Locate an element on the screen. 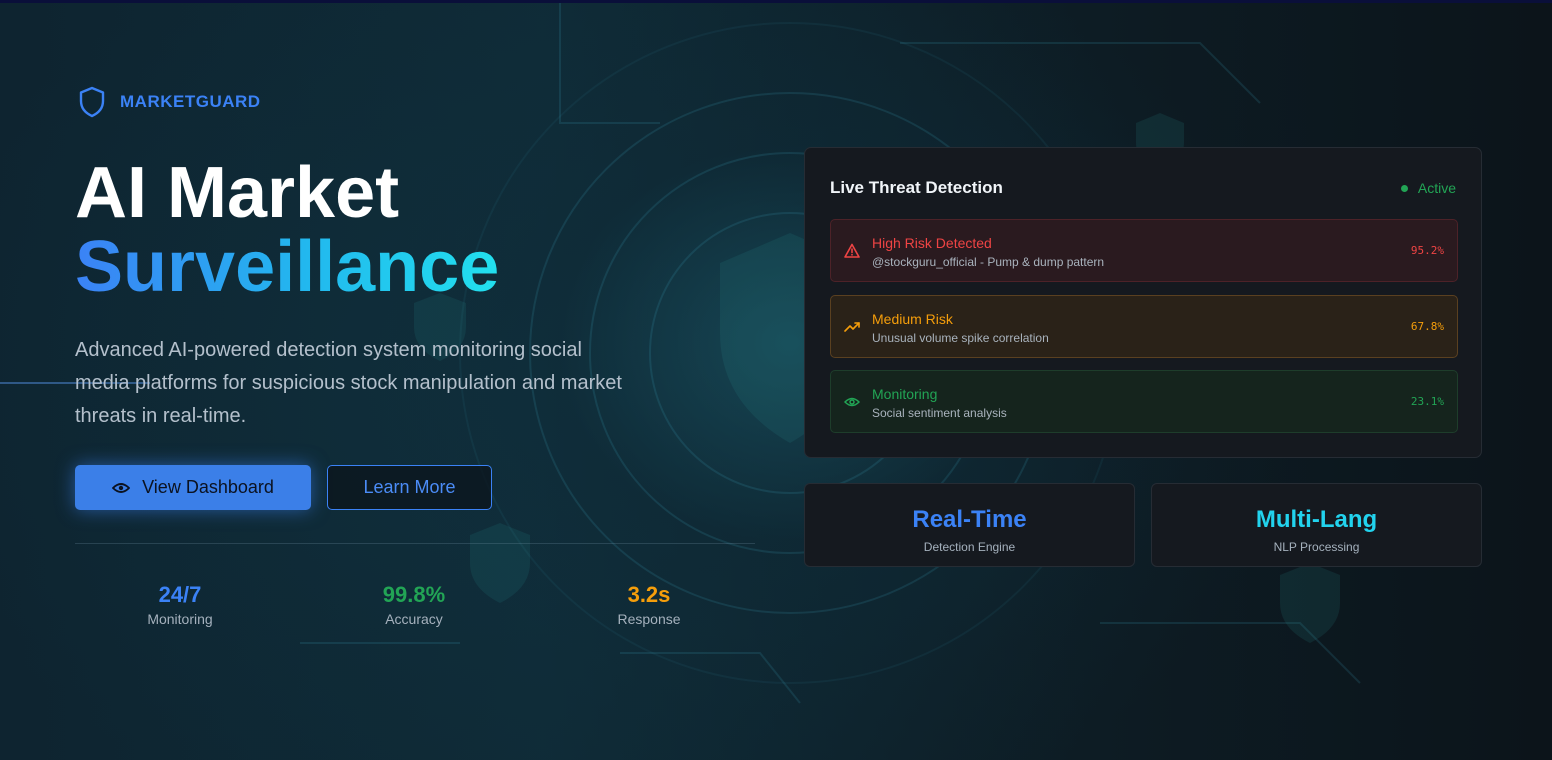  alert-title: Monitoring is located at coordinates (905, 394).